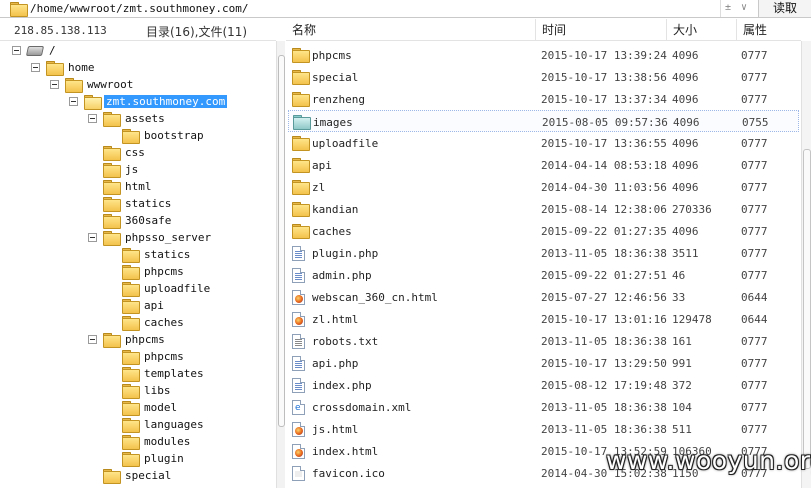 The image size is (811, 488). Describe the element at coordinates (543, 187) in the screenshot. I see `file-row: zl 2014-04-30 11:03:56 4096 0777` at that location.